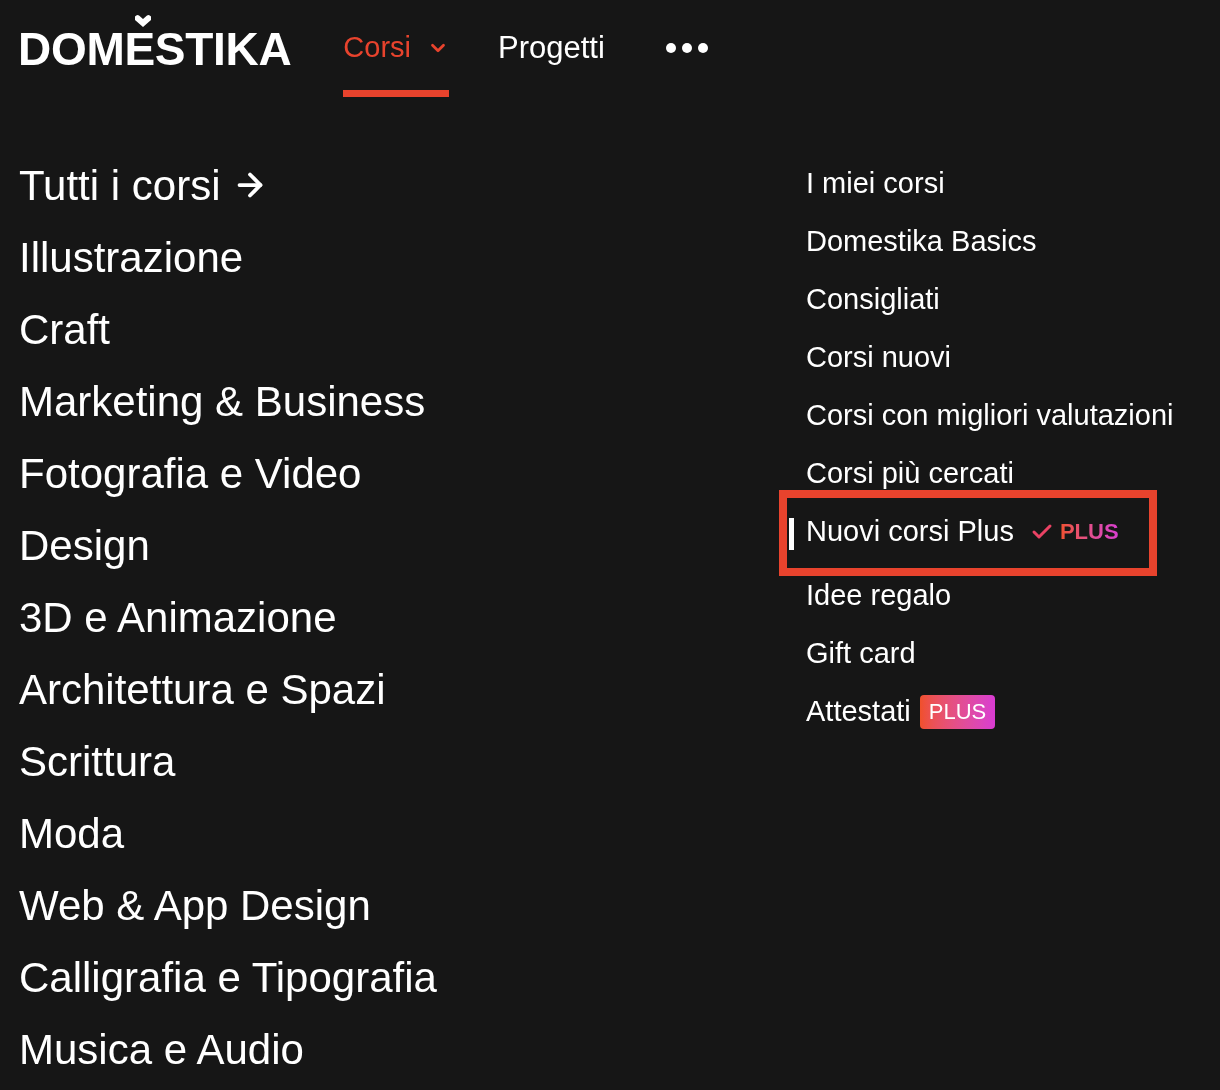 This screenshot has width=1220, height=1090. I want to click on menu-link: I miei corsi, so click(875, 184).